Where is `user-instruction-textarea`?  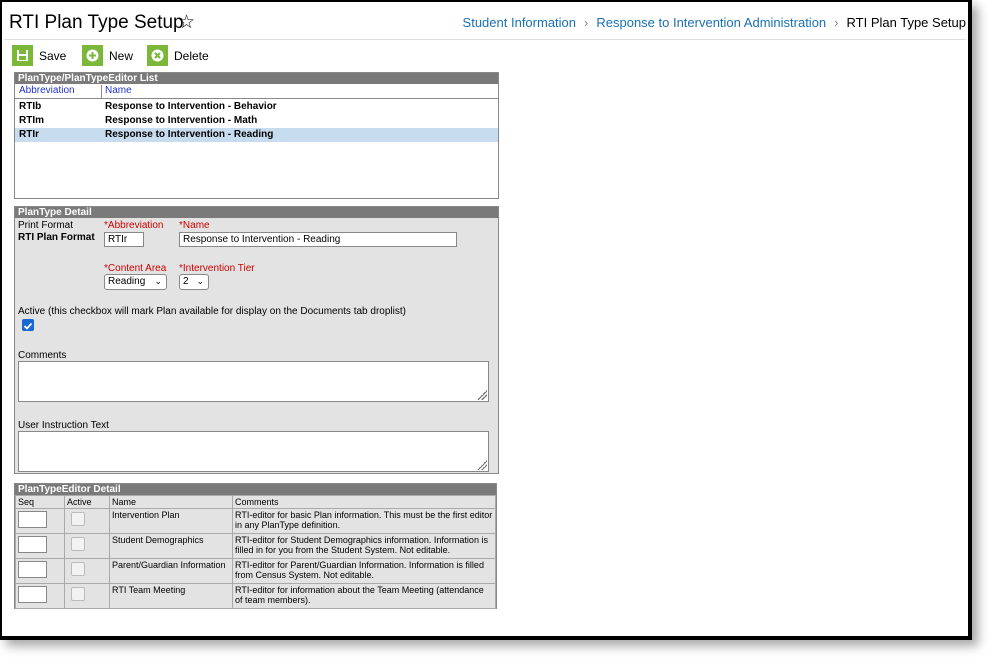
user-instruction-textarea is located at coordinates (253, 451).